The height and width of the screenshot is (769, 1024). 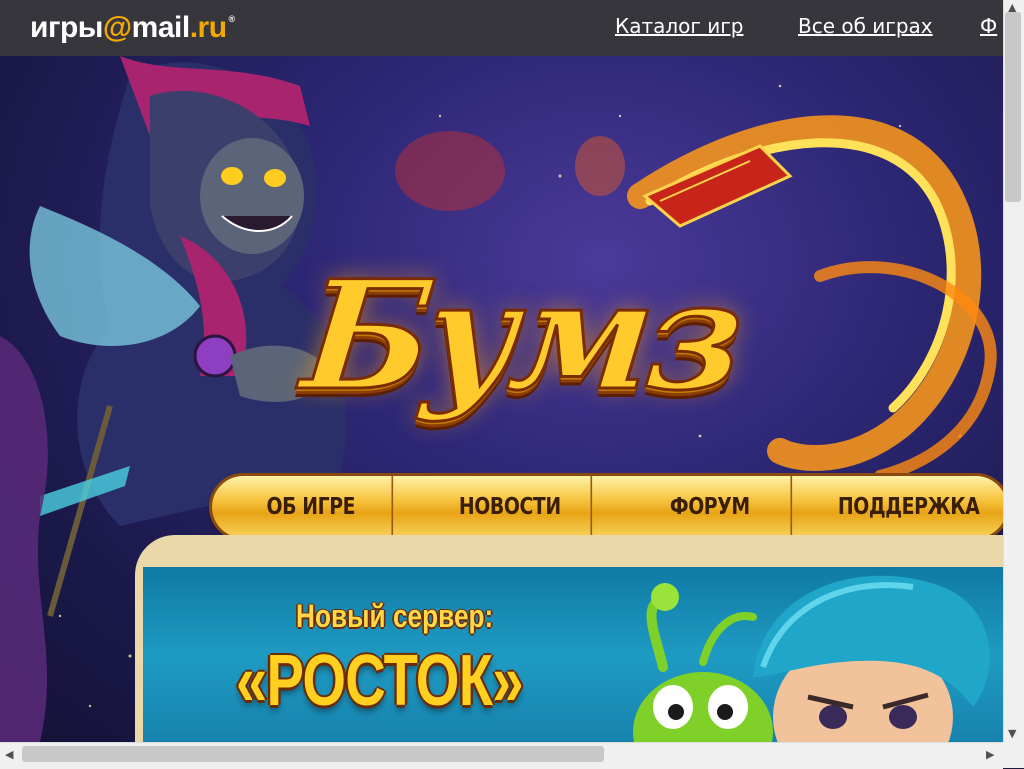 I want to click on logo-at: @, so click(x=117, y=27).